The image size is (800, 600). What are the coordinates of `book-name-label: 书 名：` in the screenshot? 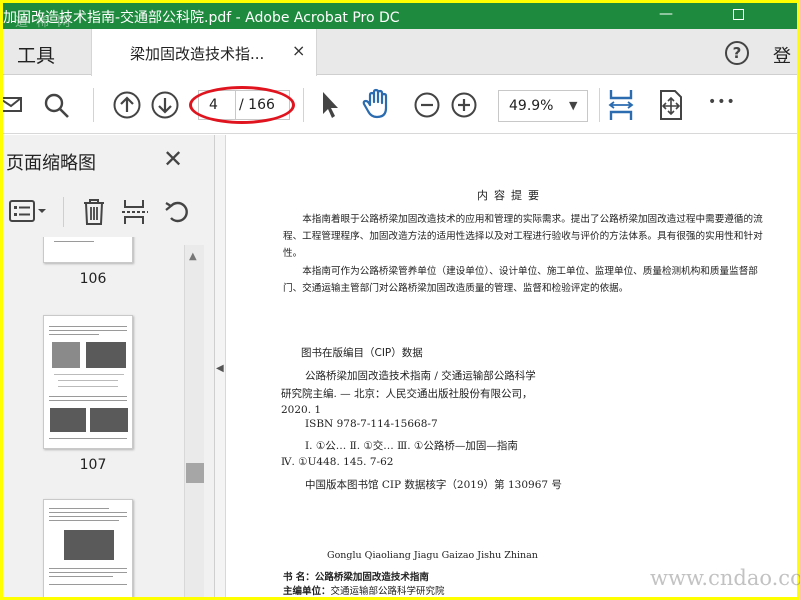 It's located at (299, 577).